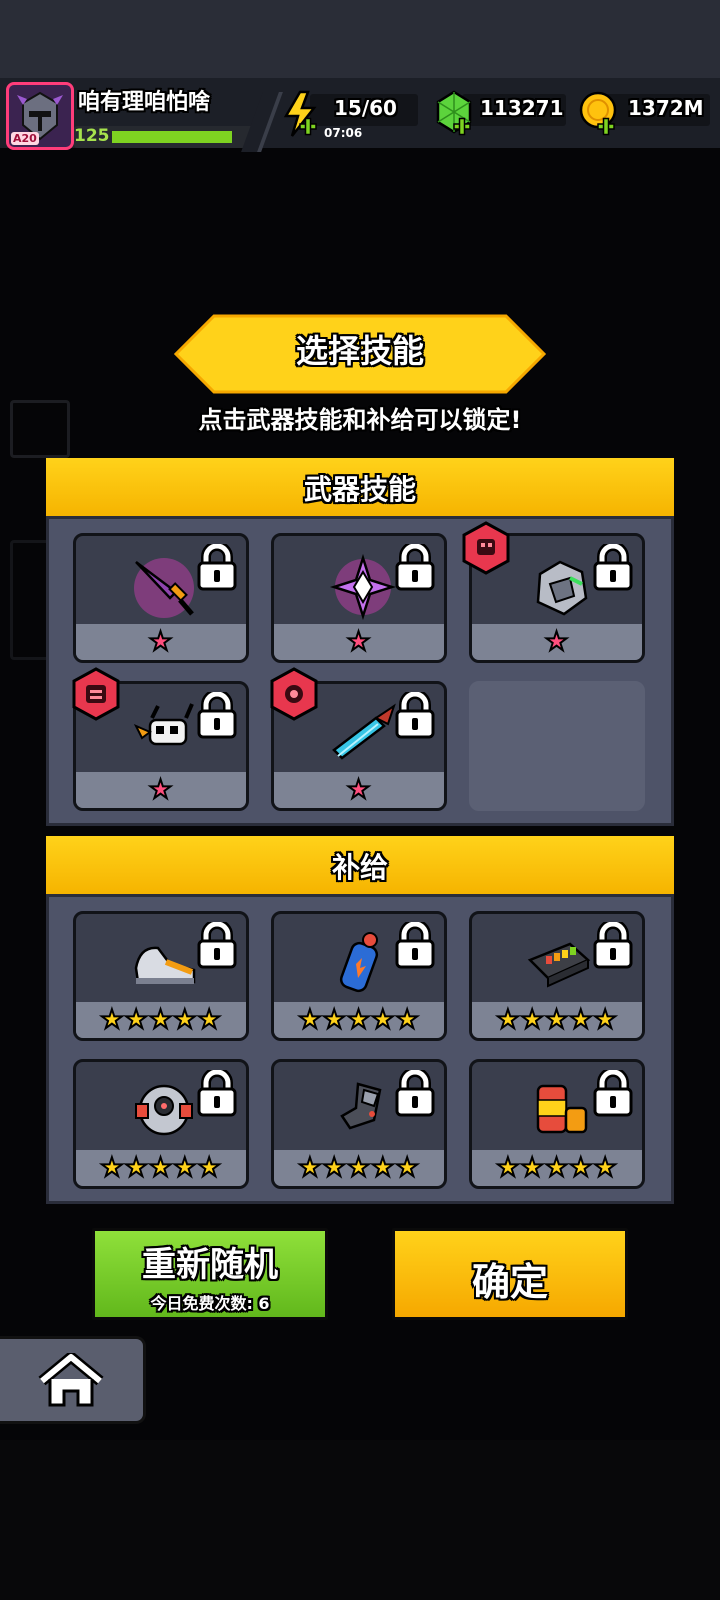 This screenshot has height=1600, width=720. Describe the element at coordinates (92, 136) in the screenshot. I see `player-level: 125` at that location.